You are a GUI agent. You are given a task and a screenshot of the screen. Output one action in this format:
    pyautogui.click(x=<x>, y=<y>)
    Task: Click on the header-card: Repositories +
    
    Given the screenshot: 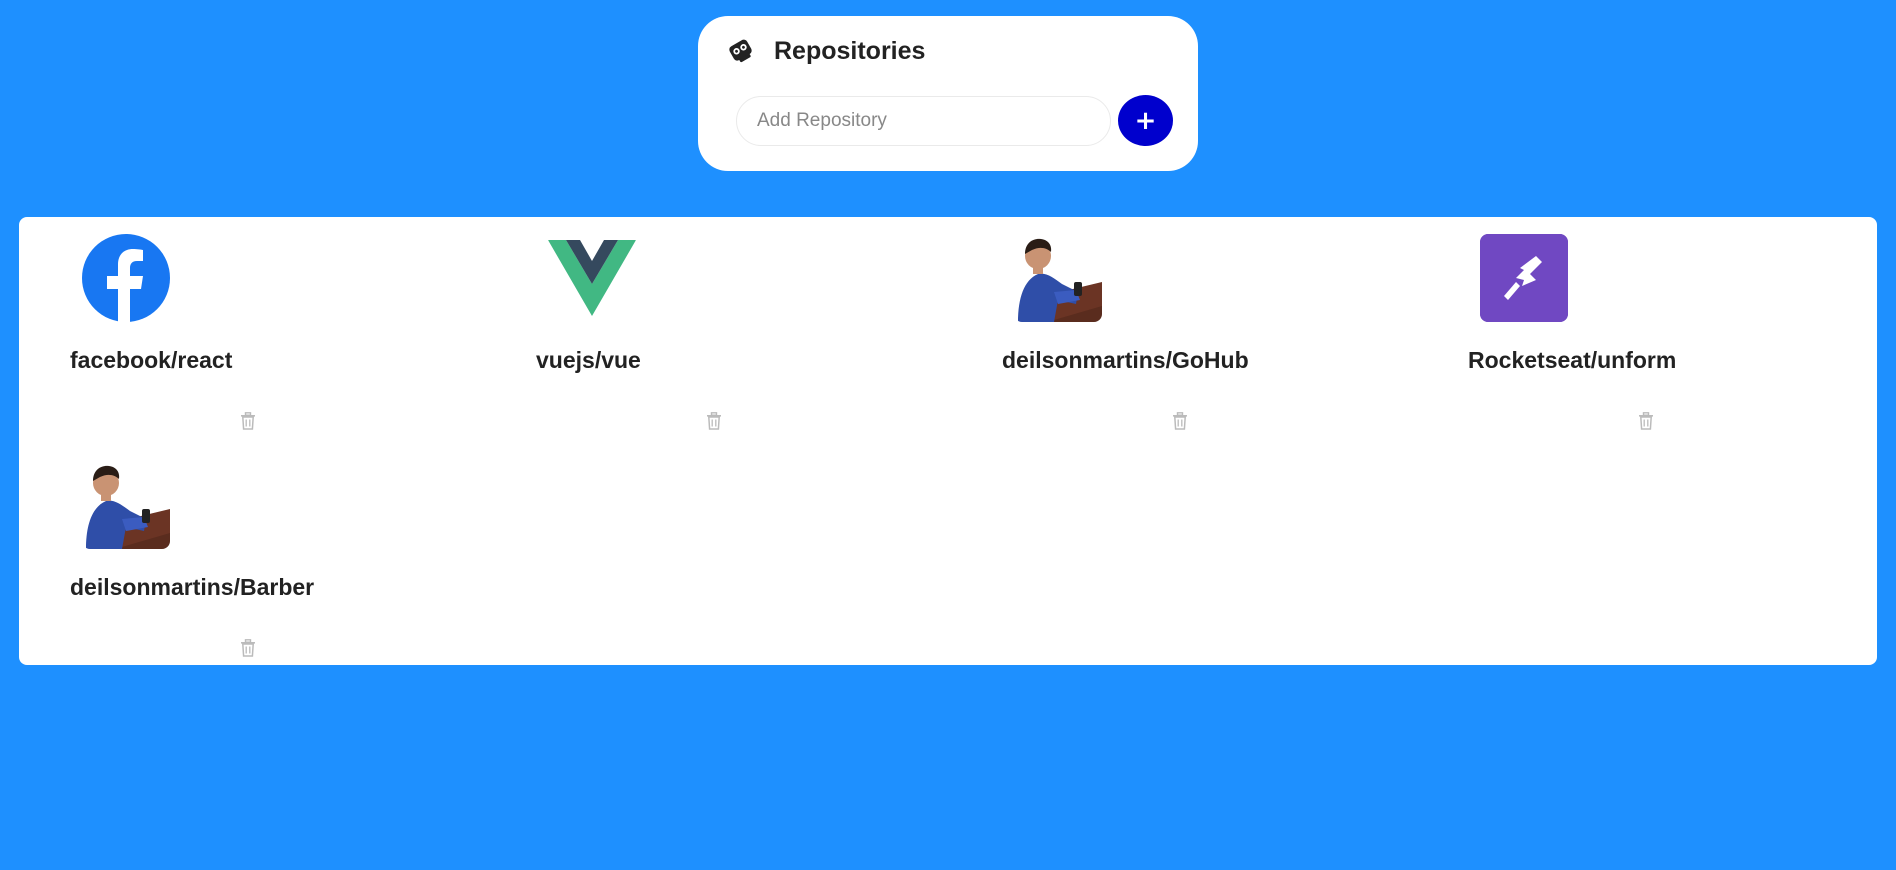 What is the action you would take?
    pyautogui.click(x=948, y=93)
    